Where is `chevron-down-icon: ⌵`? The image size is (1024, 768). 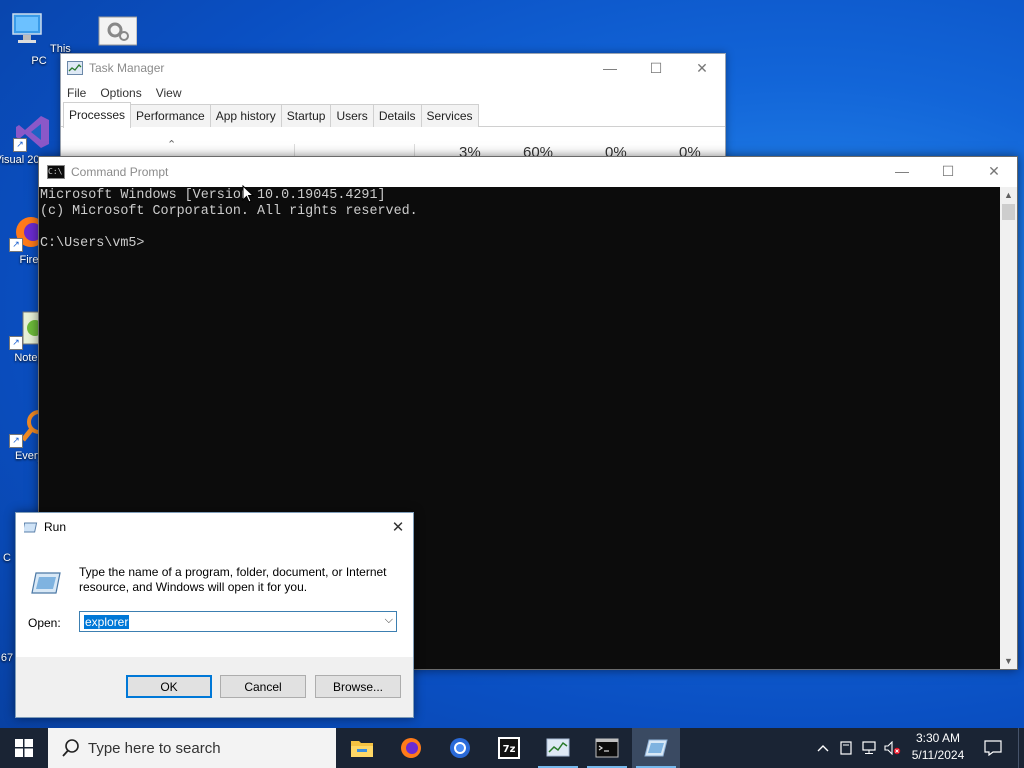
chevron-down-icon: ⌵ is located at coordinates (389, 620).